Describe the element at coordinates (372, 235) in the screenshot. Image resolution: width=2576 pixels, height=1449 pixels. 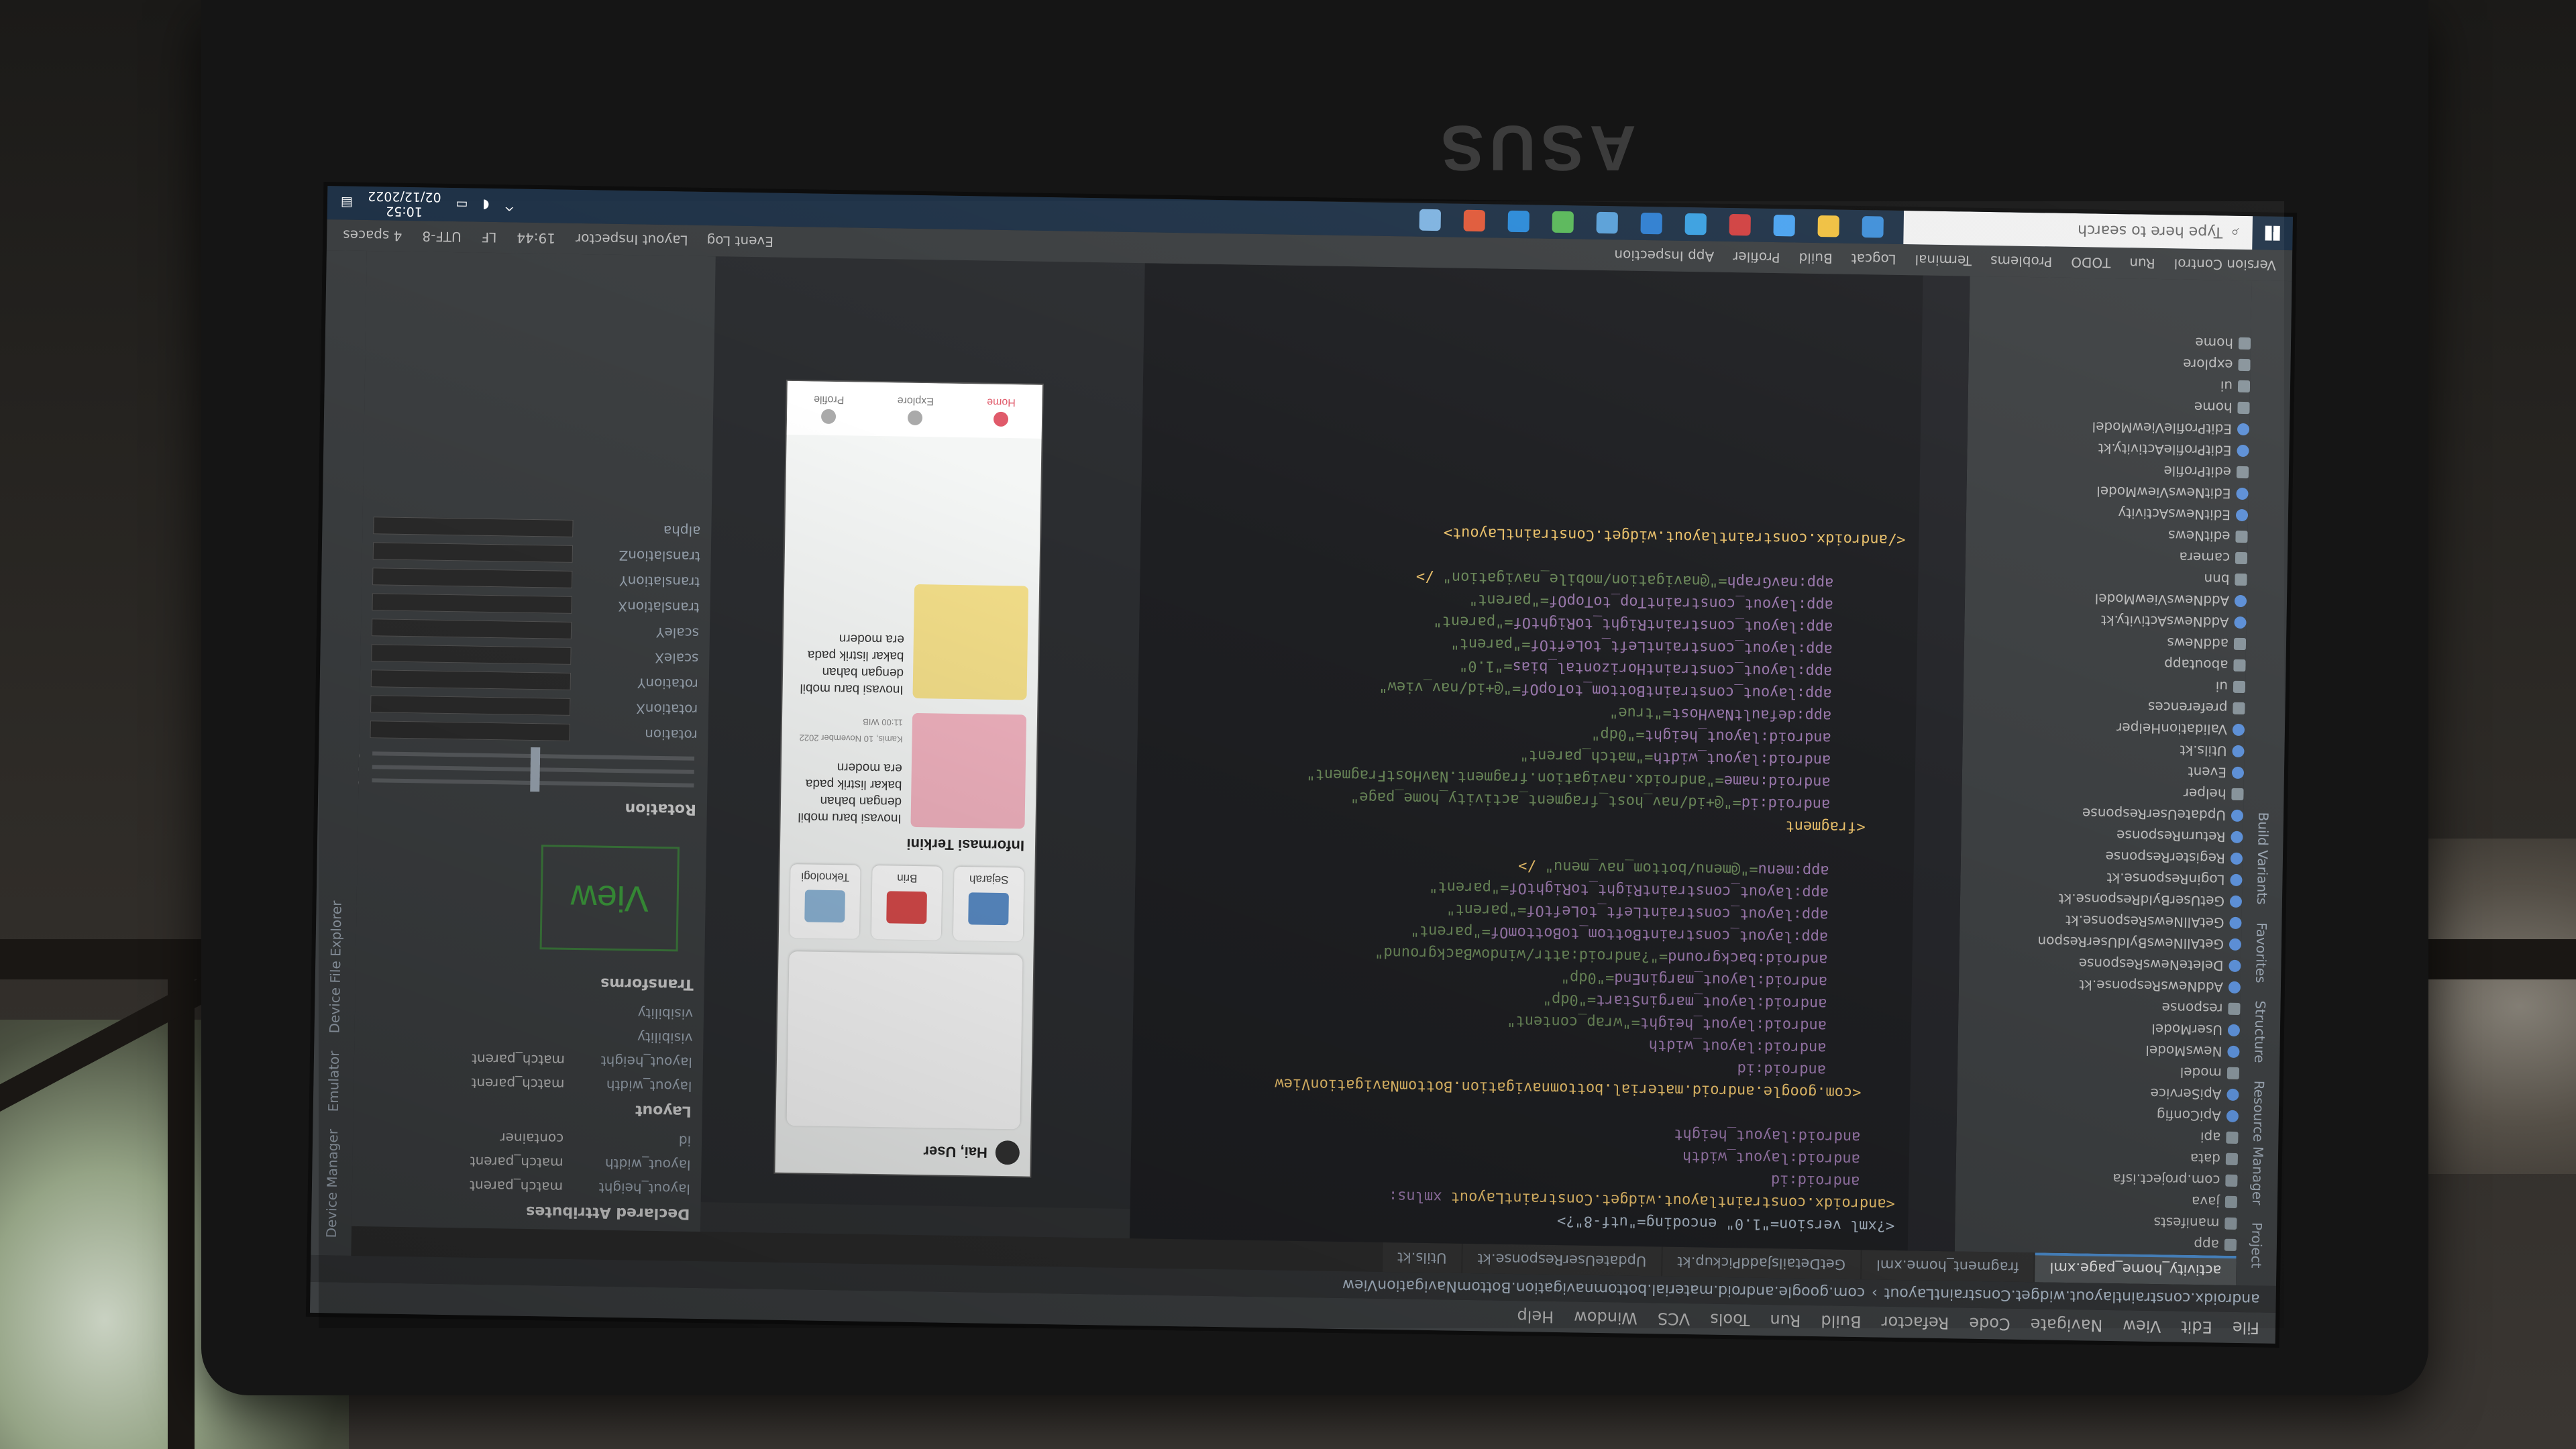
I see `indent-setting: 4 spaces` at that location.